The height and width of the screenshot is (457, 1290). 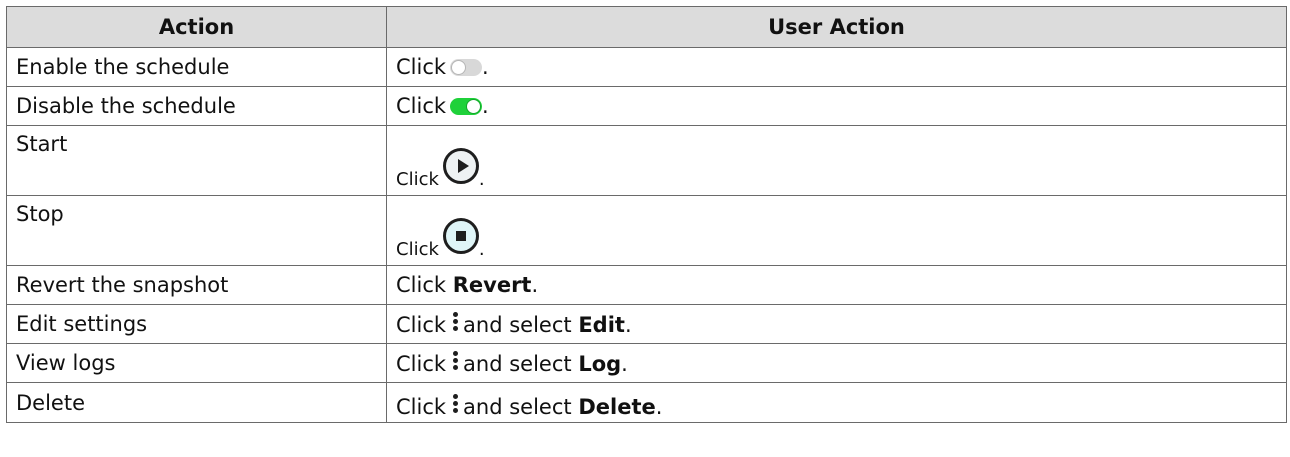 I want to click on toggle-on-icon, so click(x=466, y=106).